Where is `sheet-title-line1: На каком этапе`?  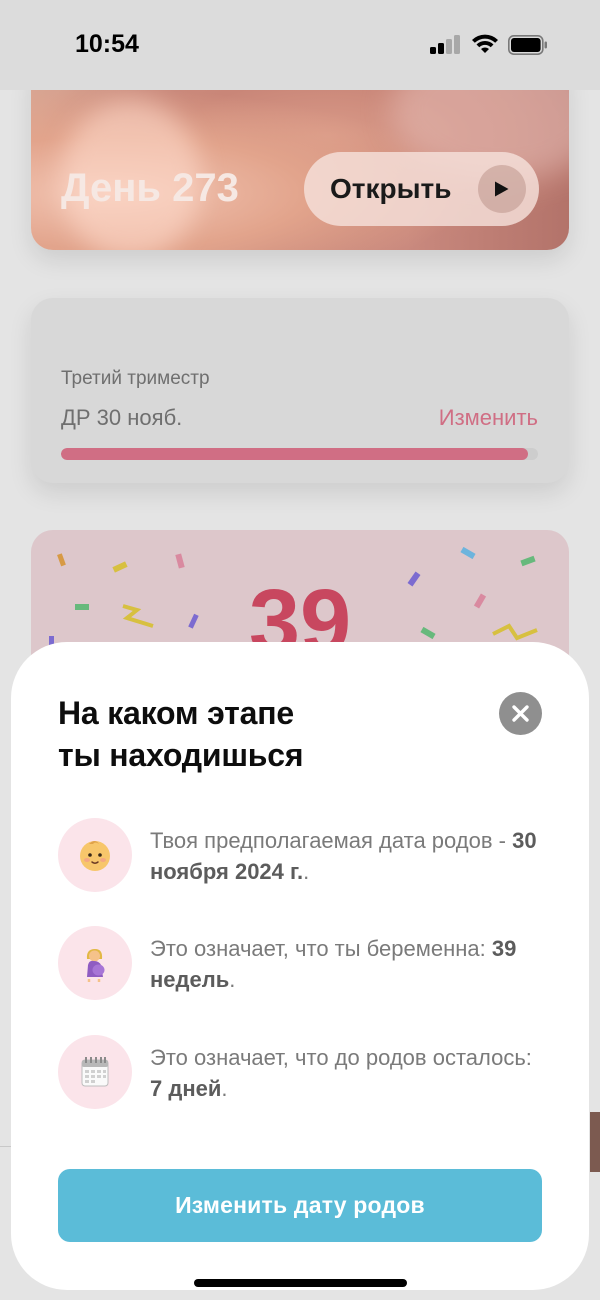
sheet-title-line1: На каком этапе is located at coordinates (176, 713).